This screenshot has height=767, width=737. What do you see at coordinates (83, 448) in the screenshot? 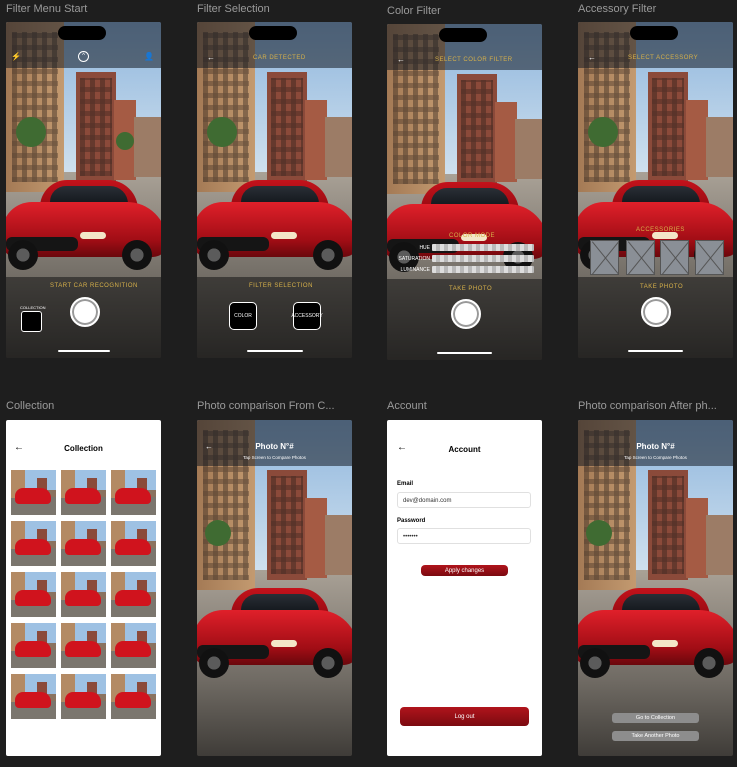
I see `page-title: Collection` at bounding box center [83, 448].